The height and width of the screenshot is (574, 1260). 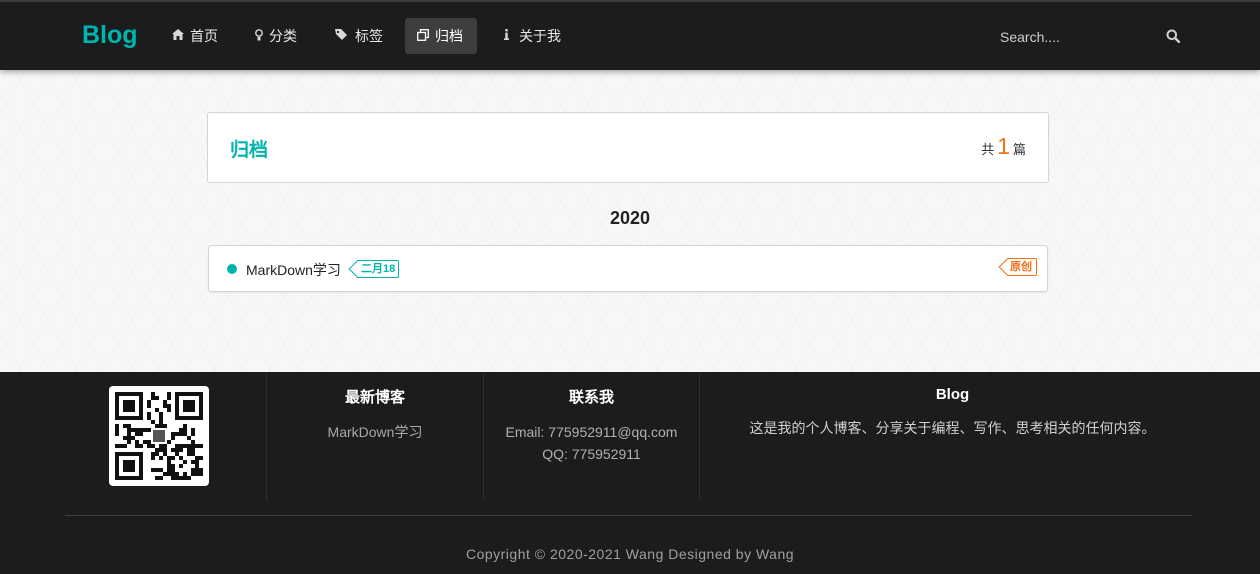 I want to click on nav-item-label: 分类, so click(x=283, y=36).